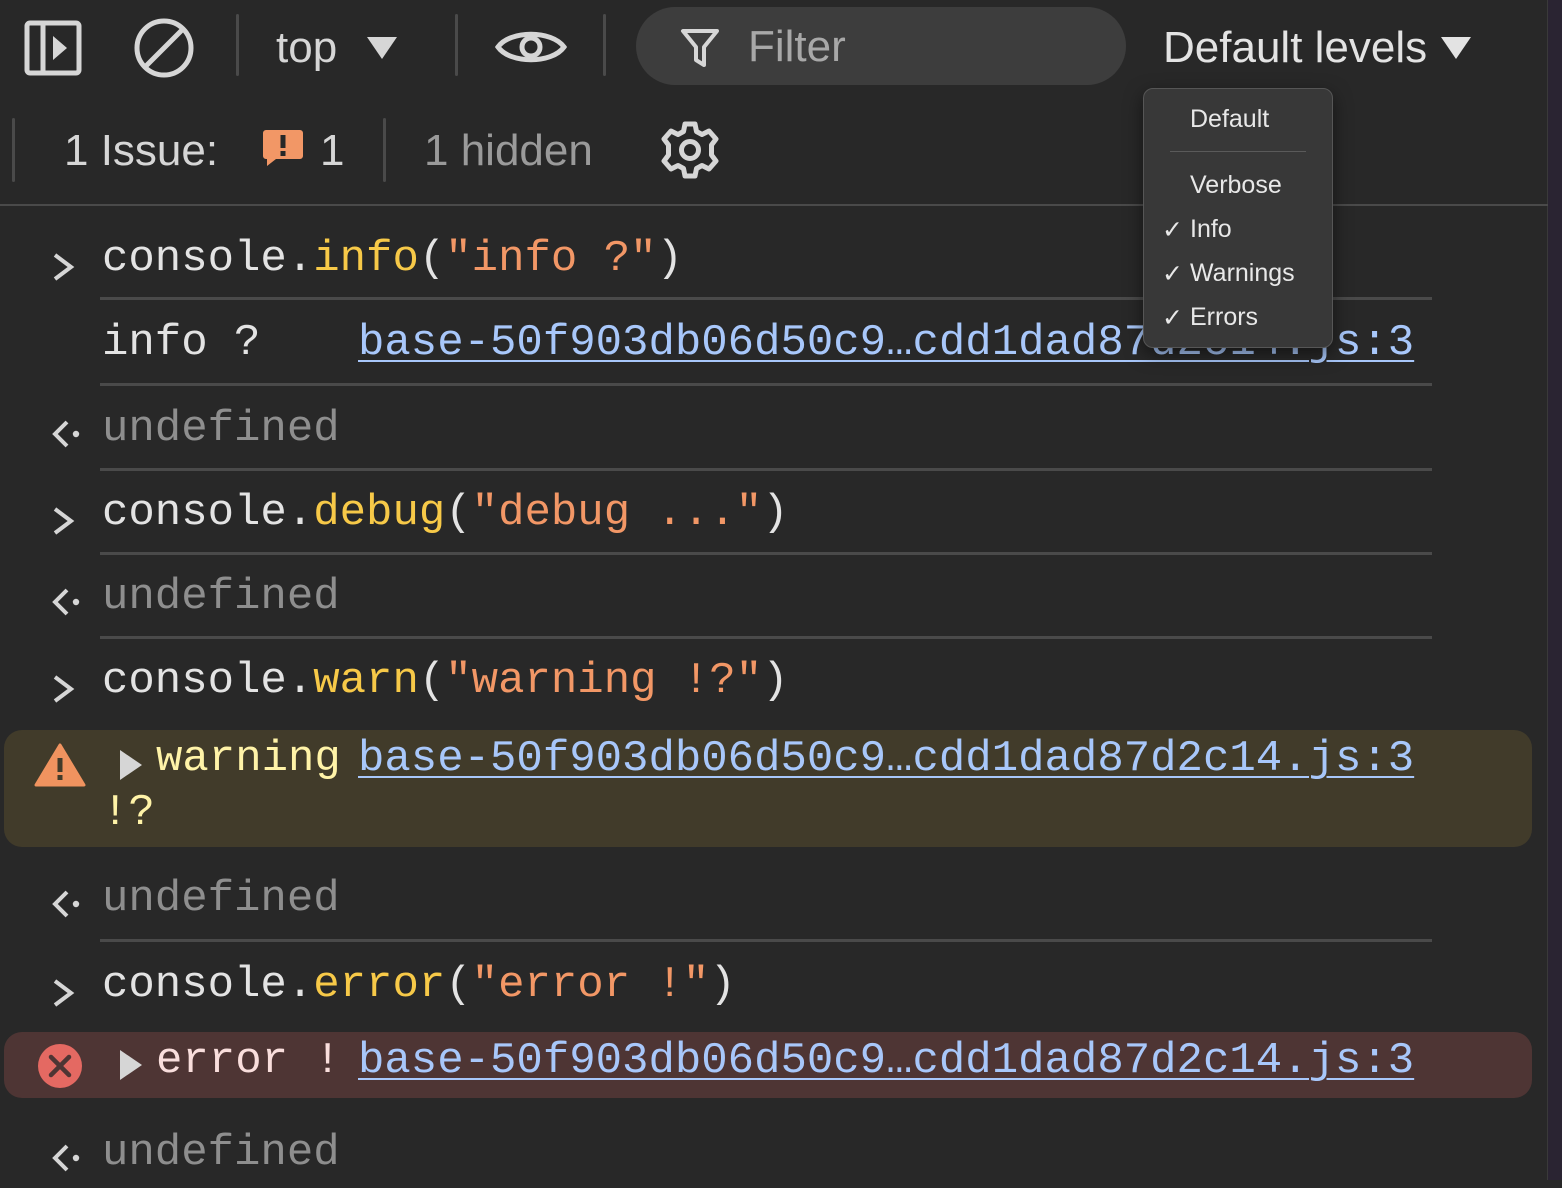  What do you see at coordinates (1555, 590) in the screenshot?
I see `window-edge` at bounding box center [1555, 590].